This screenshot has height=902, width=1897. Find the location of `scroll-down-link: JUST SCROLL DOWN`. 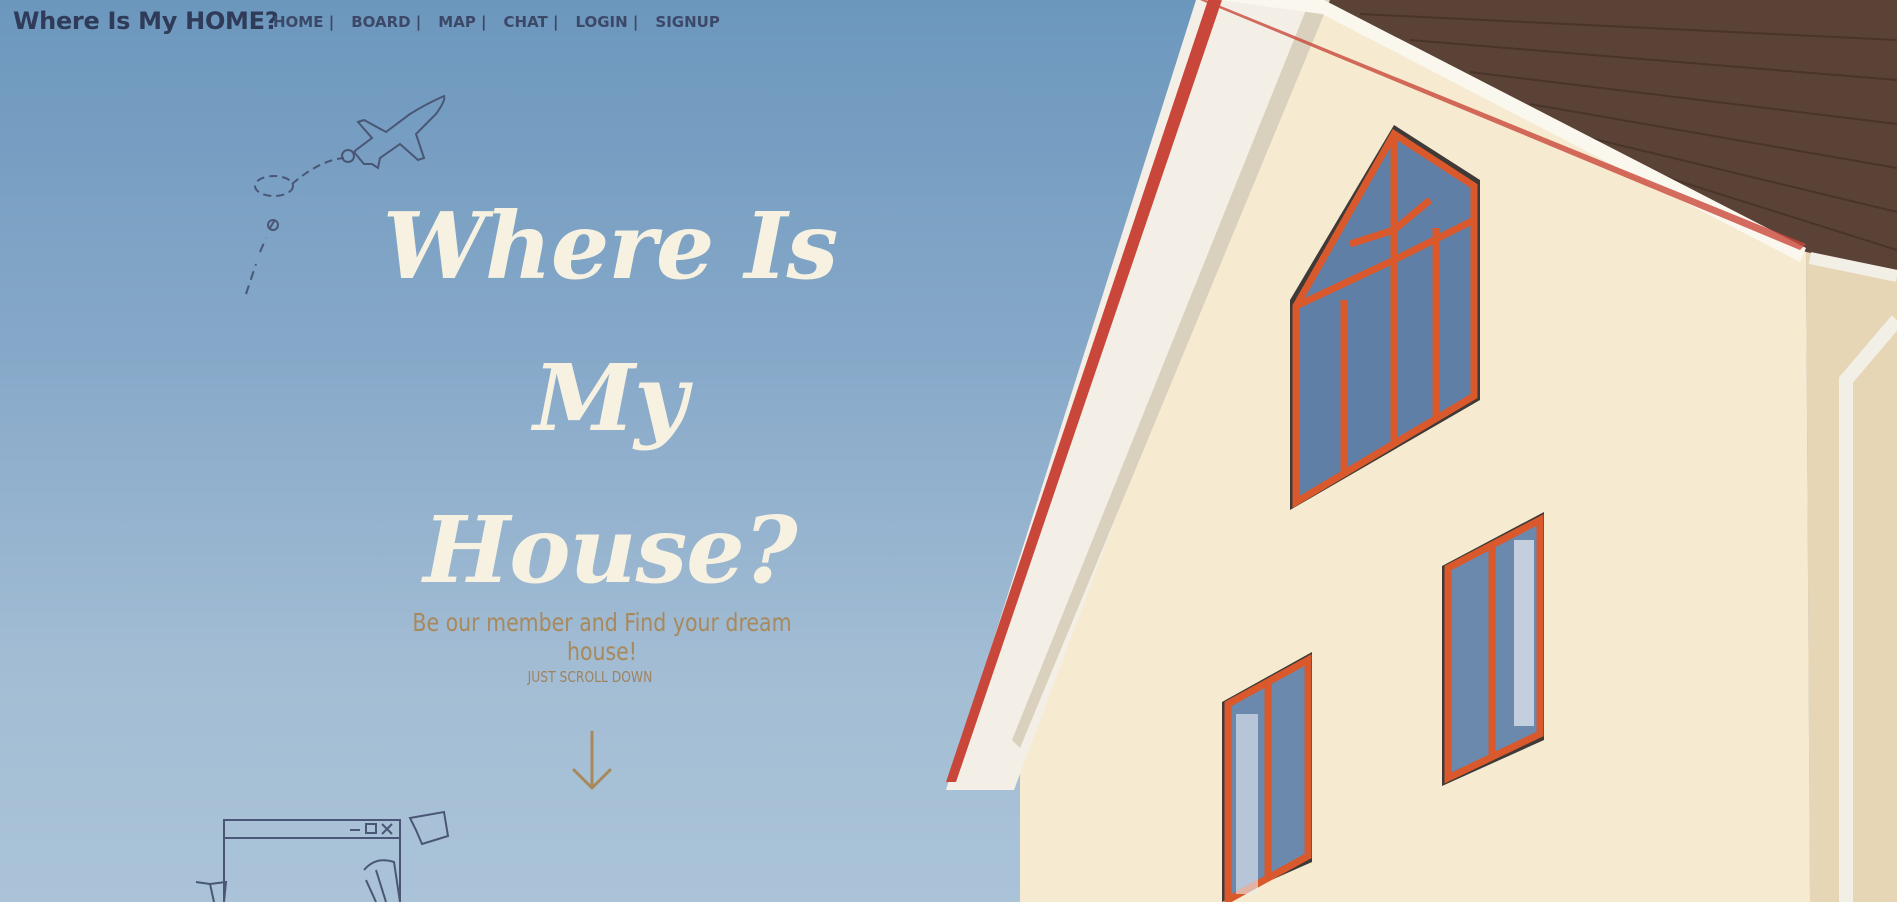

scroll-down-link: JUST SCROLL DOWN is located at coordinates (590, 677).